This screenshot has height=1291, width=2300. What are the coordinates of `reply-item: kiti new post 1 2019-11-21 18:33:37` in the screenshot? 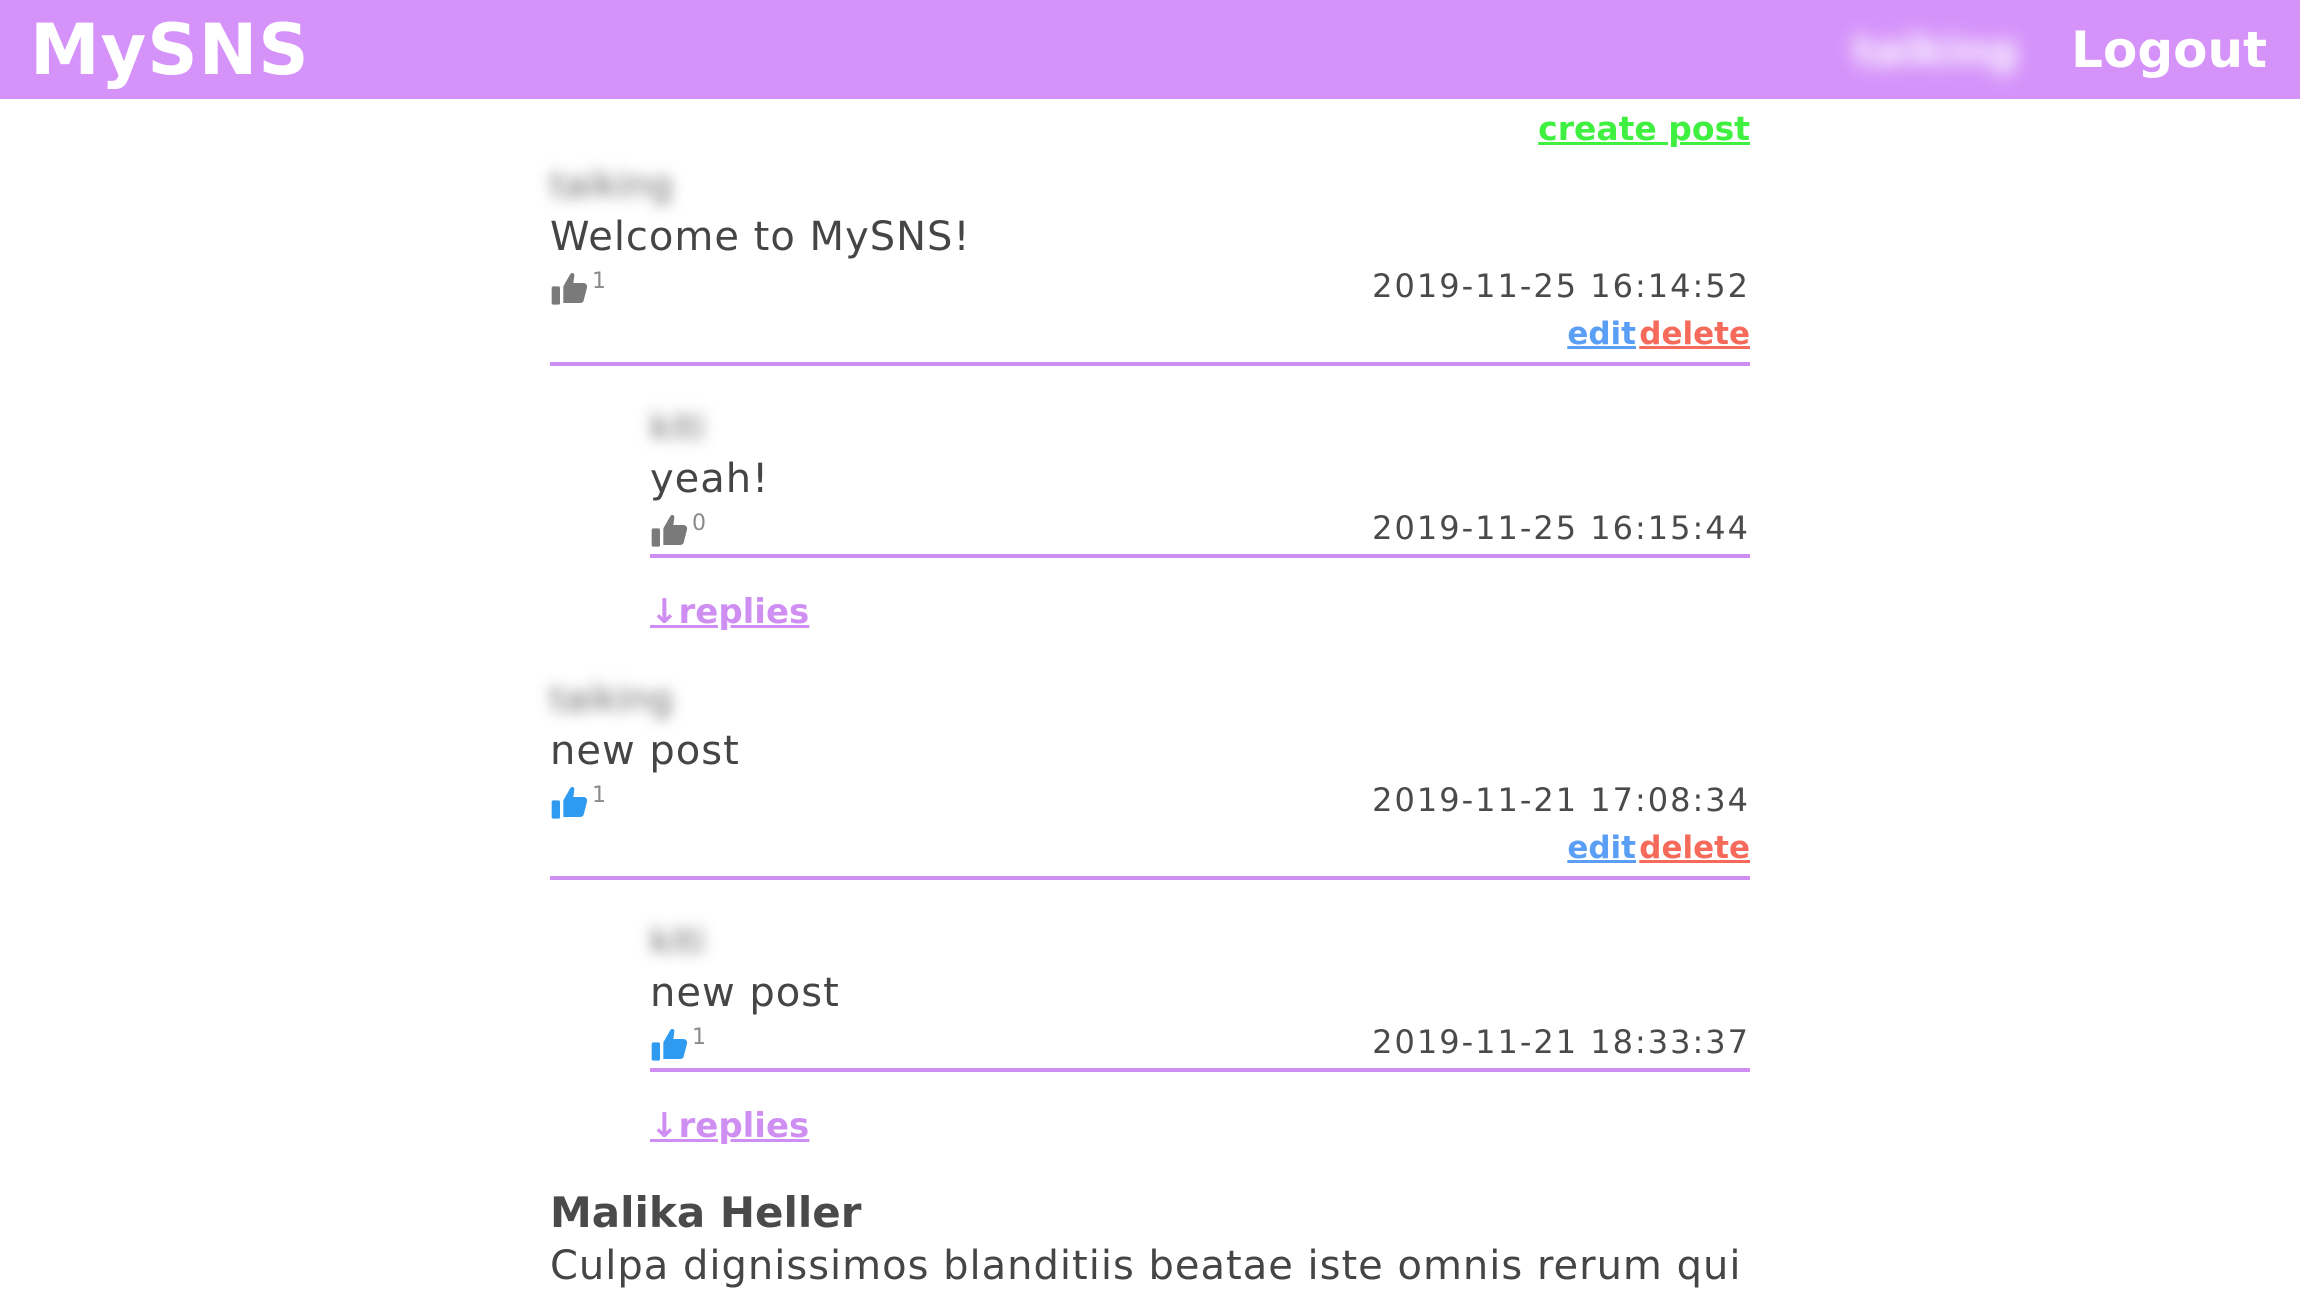 It's located at (1200, 996).